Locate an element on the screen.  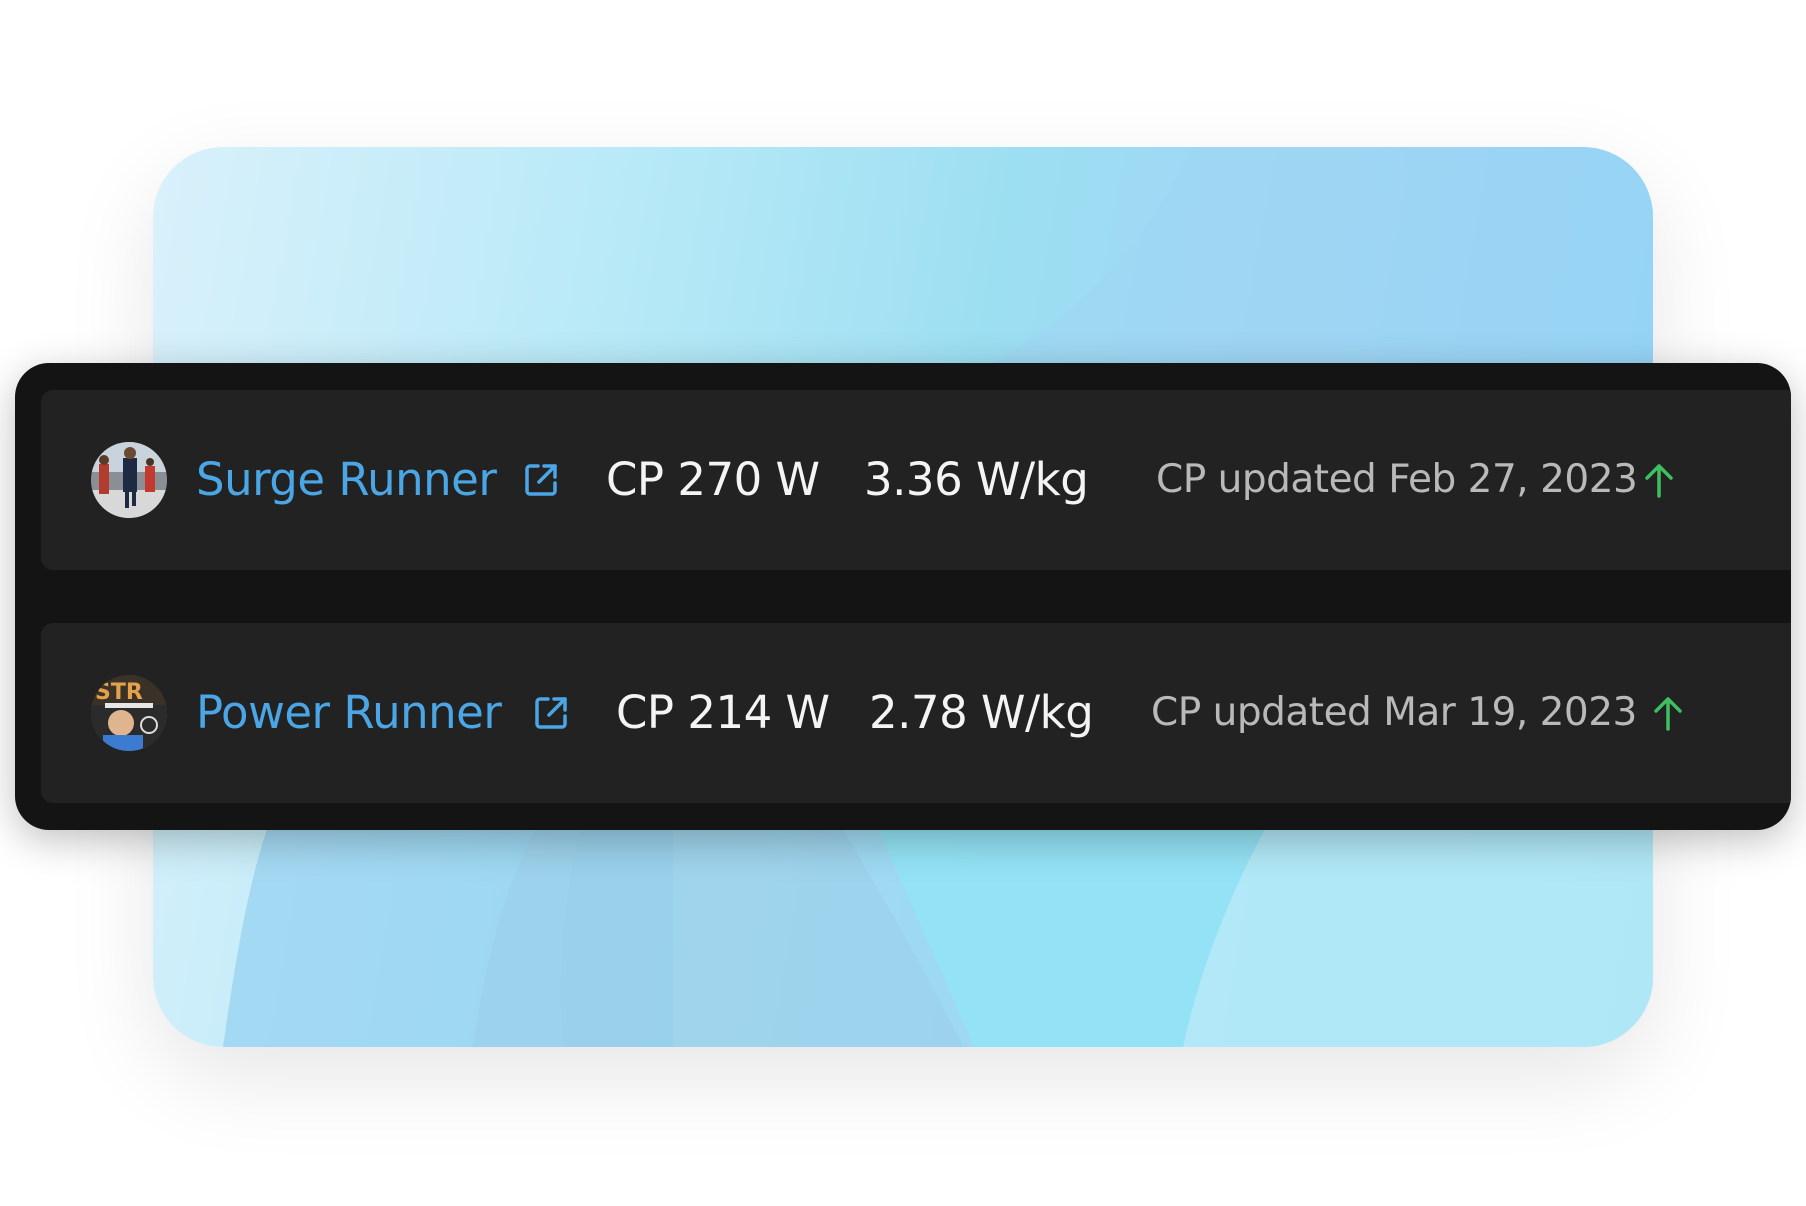
watts-per-kg-value: 3.36 W/kg is located at coordinates (976, 479).